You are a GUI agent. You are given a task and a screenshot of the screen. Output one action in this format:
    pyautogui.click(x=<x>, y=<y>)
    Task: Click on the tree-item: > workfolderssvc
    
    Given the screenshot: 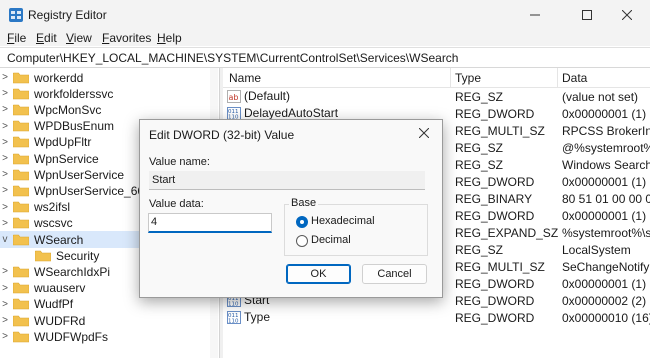 What is the action you would take?
    pyautogui.click(x=105, y=93)
    